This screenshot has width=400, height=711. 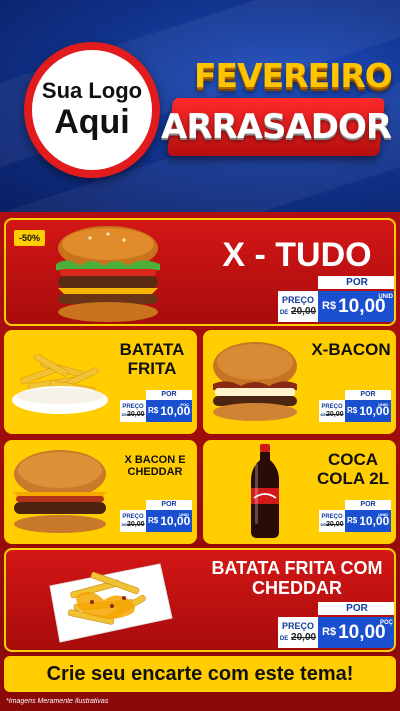 What do you see at coordinates (297, 578) in the screenshot?
I see `product-name: BATATA FRITA COM CHEDDAR` at bounding box center [297, 578].